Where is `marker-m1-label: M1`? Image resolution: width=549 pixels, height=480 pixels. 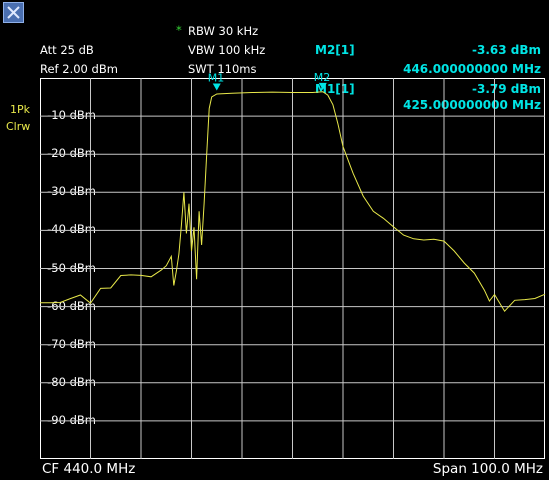
marker-m1-label: M1 is located at coordinates (216, 77).